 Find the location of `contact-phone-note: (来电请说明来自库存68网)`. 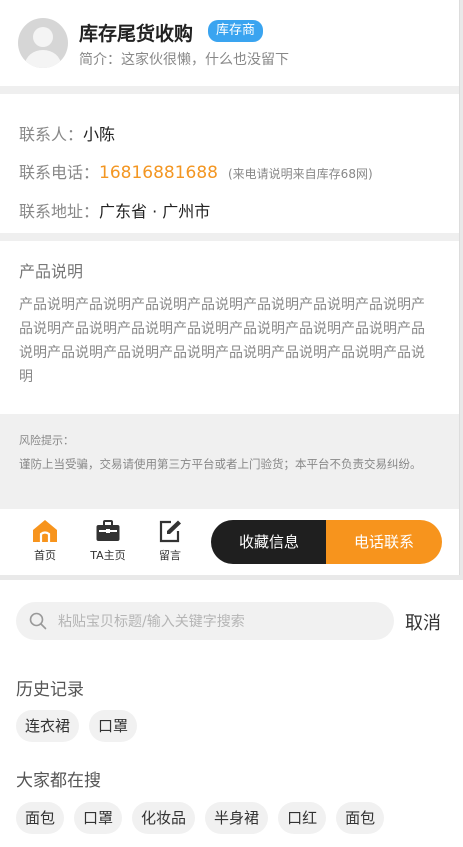

contact-phone-note: (来电请说明来自库存68网) is located at coordinates (300, 174).